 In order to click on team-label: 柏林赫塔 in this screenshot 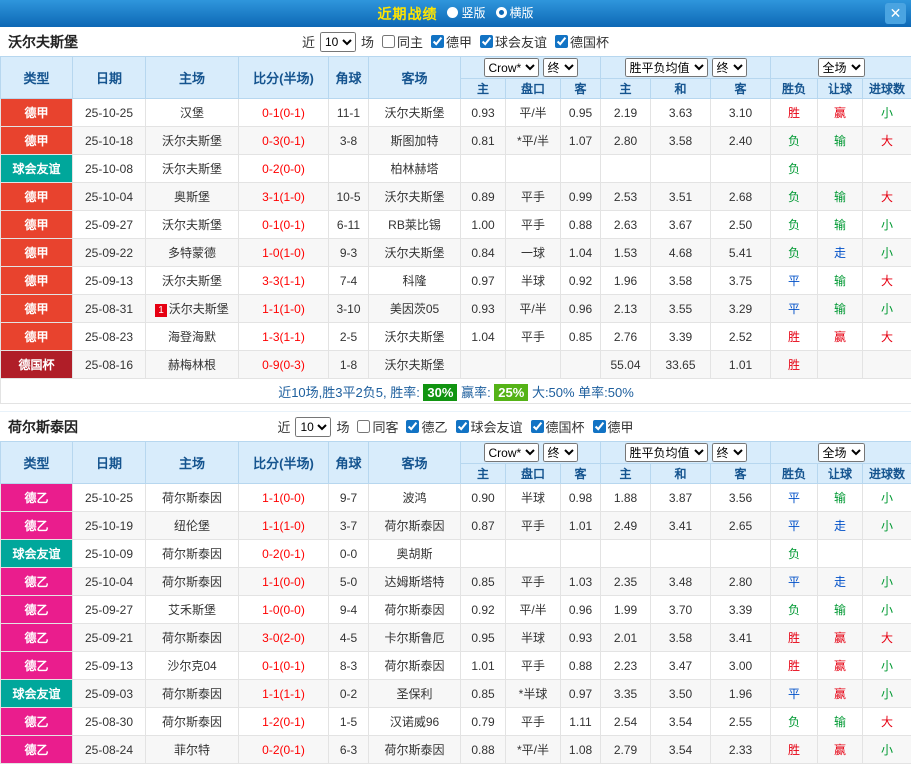, I will do `click(414, 169)`.